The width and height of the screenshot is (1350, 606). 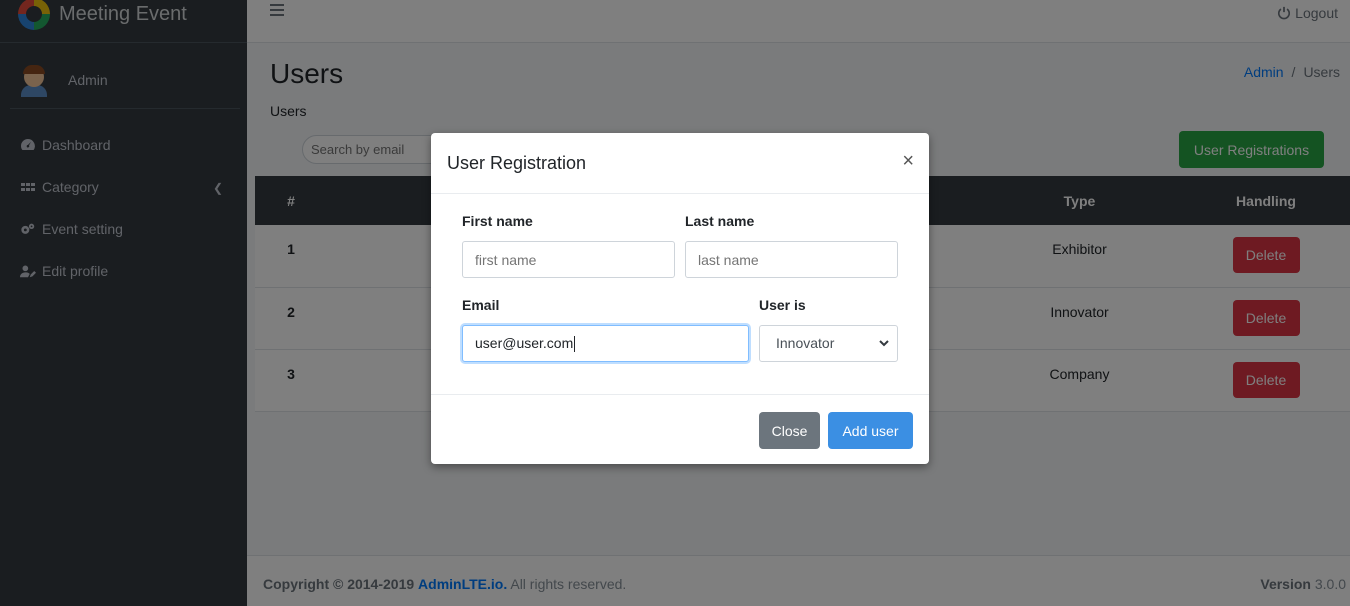 What do you see at coordinates (517, 163) in the screenshot?
I see `modal-title: User Registration` at bounding box center [517, 163].